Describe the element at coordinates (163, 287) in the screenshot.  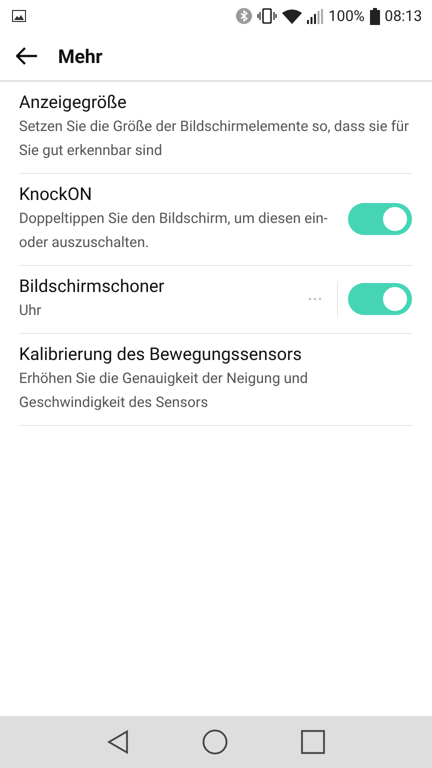
I see `setting-title: Bildschirmschoner` at that location.